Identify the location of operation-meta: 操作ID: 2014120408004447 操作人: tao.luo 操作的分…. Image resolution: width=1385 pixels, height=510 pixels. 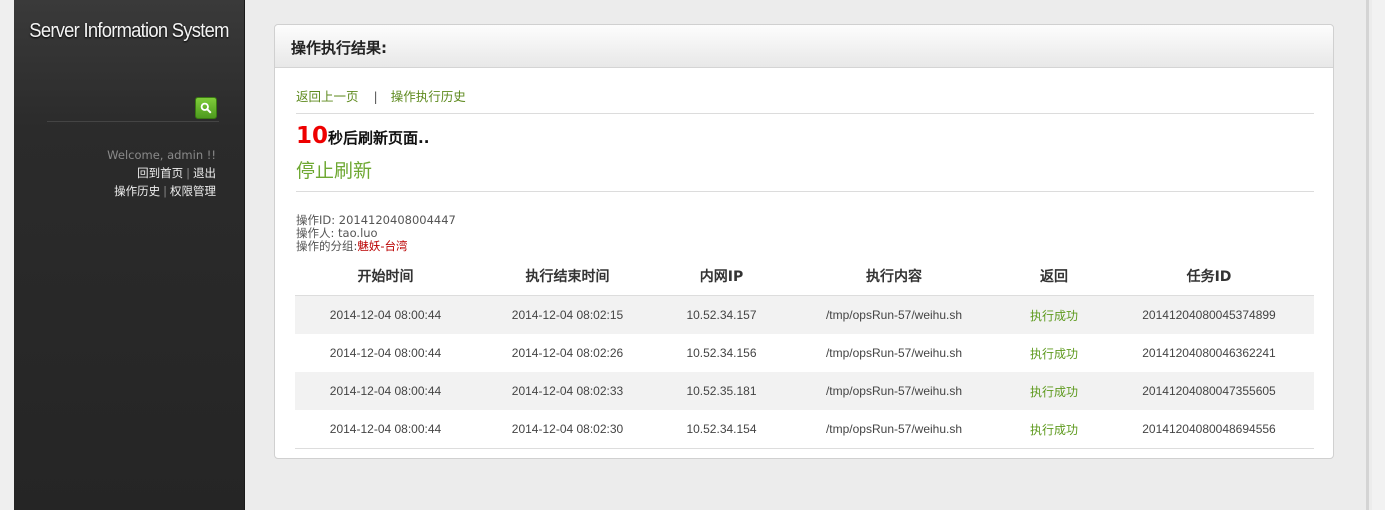
(376, 233).